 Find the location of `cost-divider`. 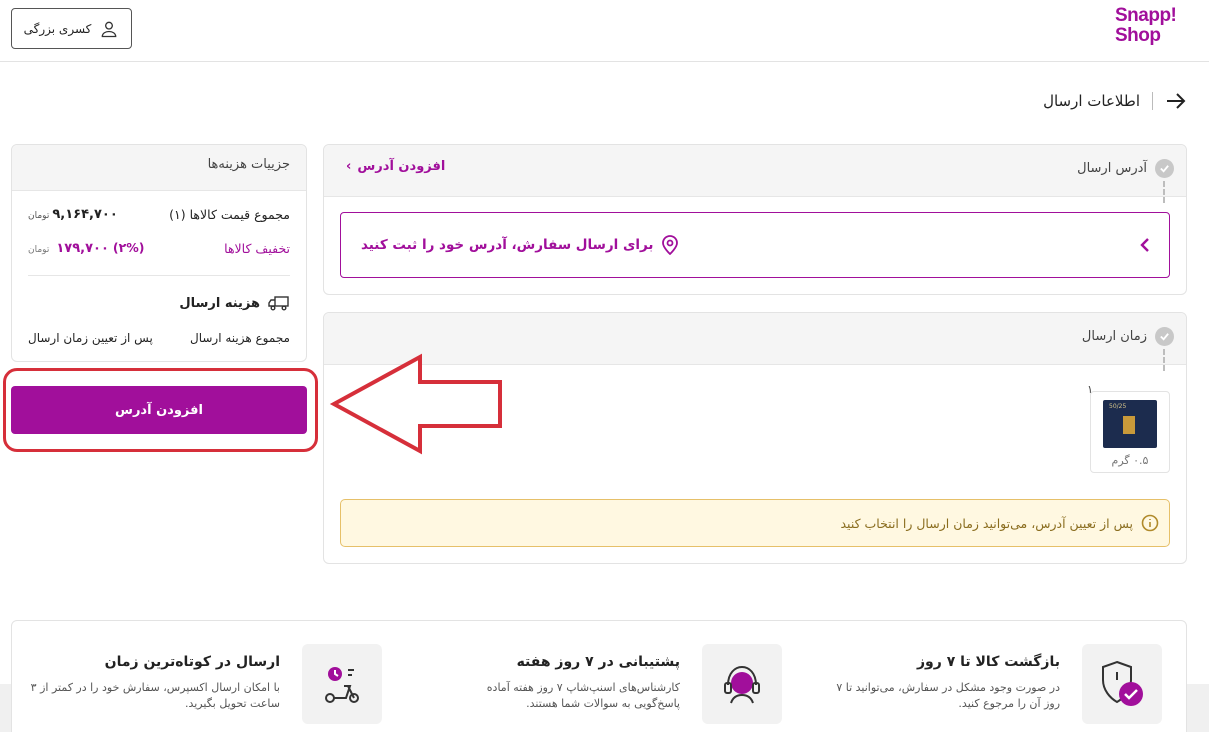

cost-divider is located at coordinates (159, 275).